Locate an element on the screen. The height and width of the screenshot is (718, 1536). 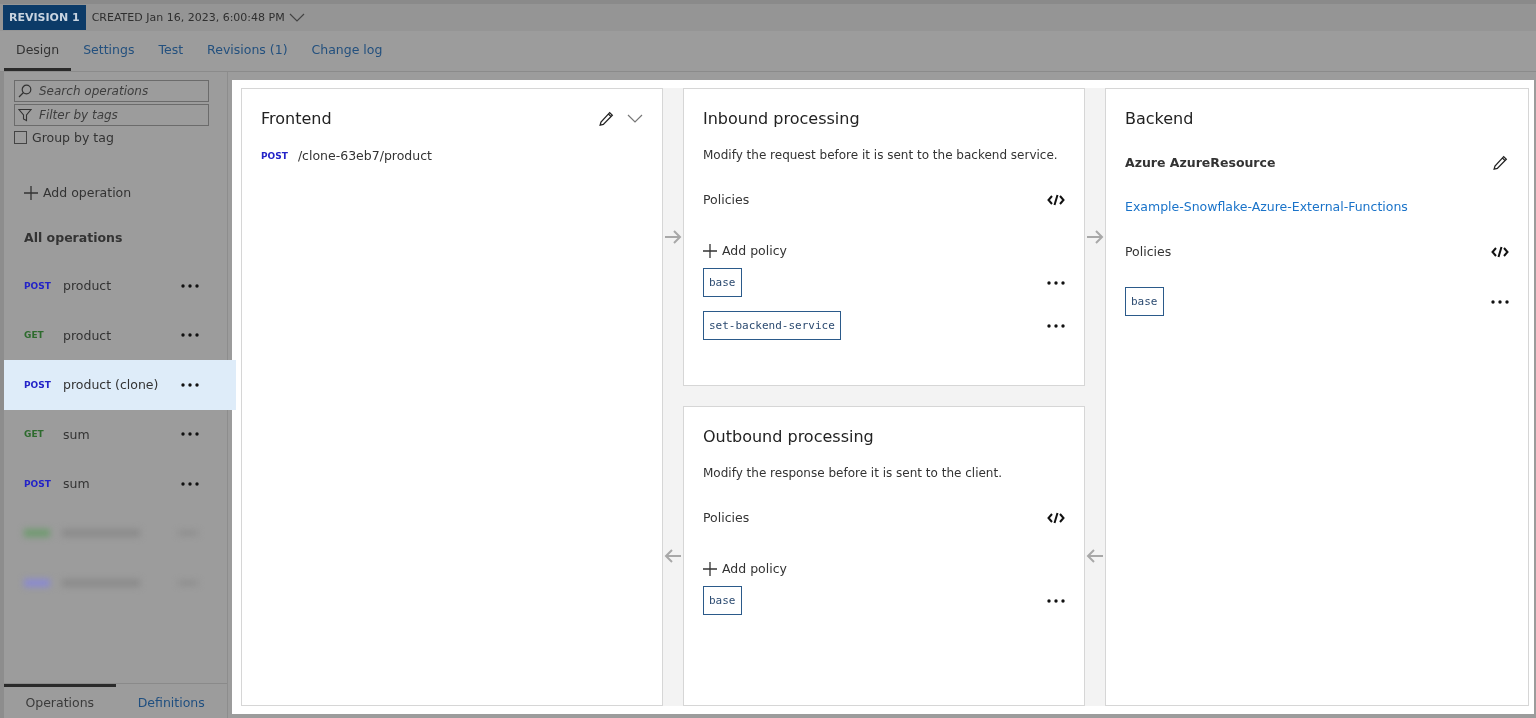
tab: Test is located at coordinates (171, 51).